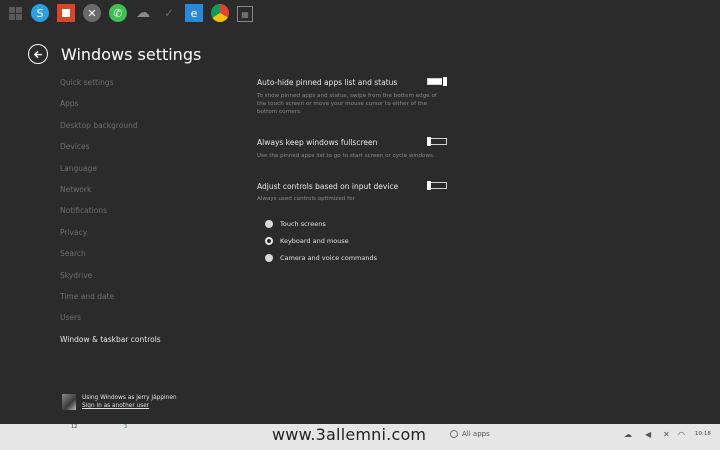 The height and width of the screenshot is (450, 720). What do you see at coordinates (150, 107) in the screenshot?
I see `sidebar-item-apps: Apps` at bounding box center [150, 107].